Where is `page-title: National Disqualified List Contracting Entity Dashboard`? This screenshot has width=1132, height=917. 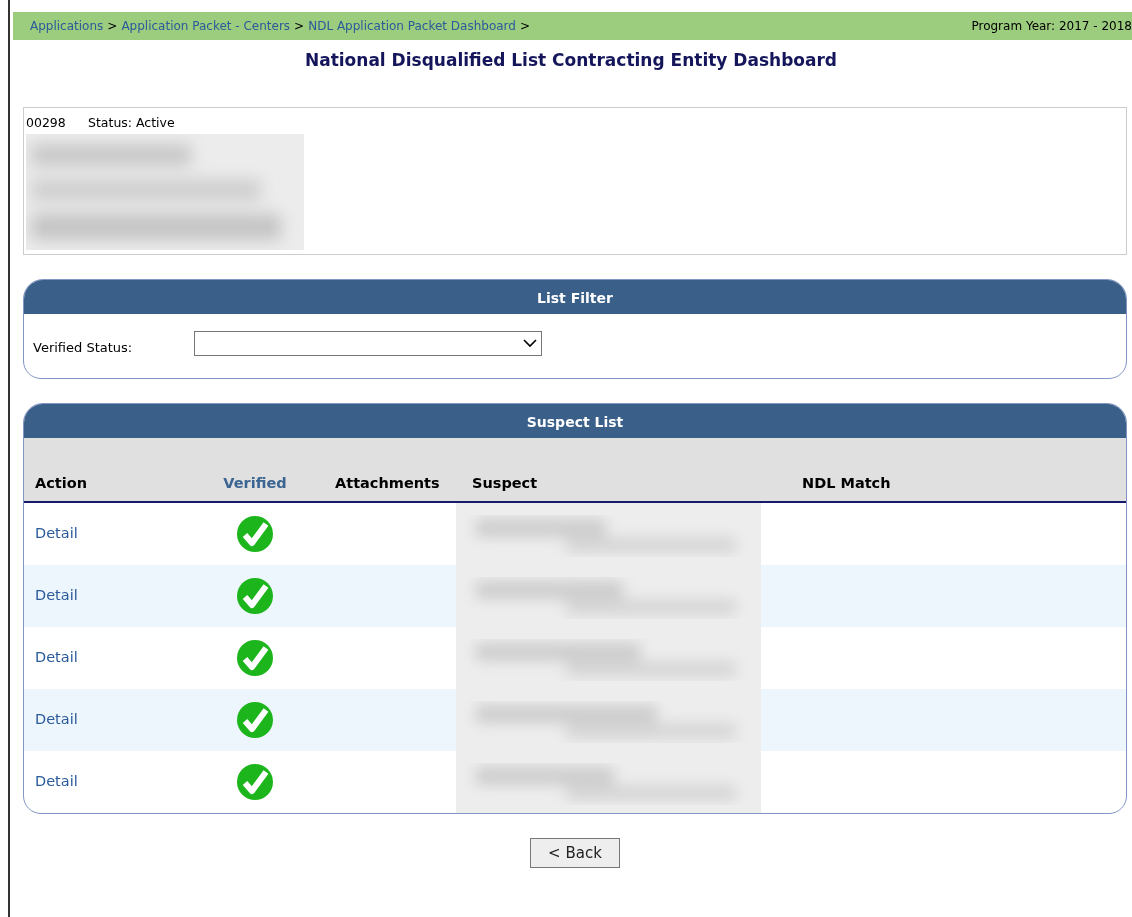 page-title: National Disqualified List Contracting Entity Dashboard is located at coordinates (571, 60).